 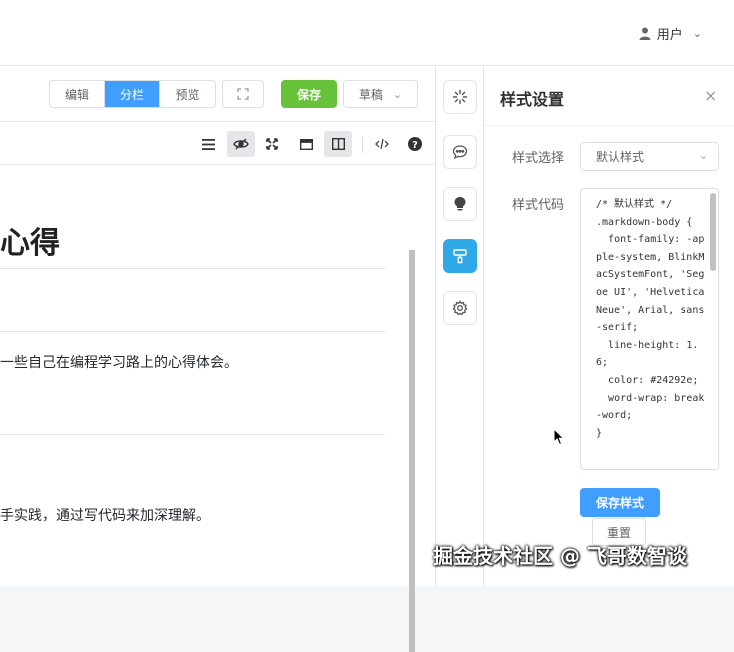 What do you see at coordinates (309, 94) in the screenshot?
I see `save-button: 保存` at bounding box center [309, 94].